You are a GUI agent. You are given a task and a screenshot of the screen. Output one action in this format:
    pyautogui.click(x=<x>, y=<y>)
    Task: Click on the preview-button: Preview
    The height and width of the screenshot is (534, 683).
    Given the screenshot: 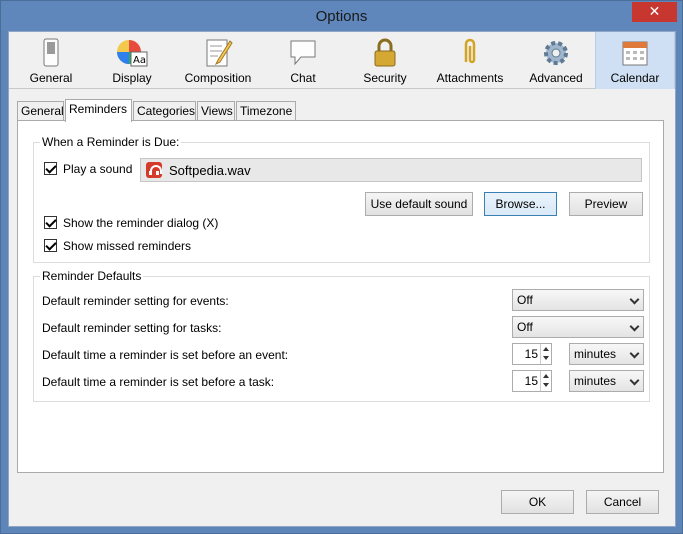 What is the action you would take?
    pyautogui.click(x=606, y=204)
    